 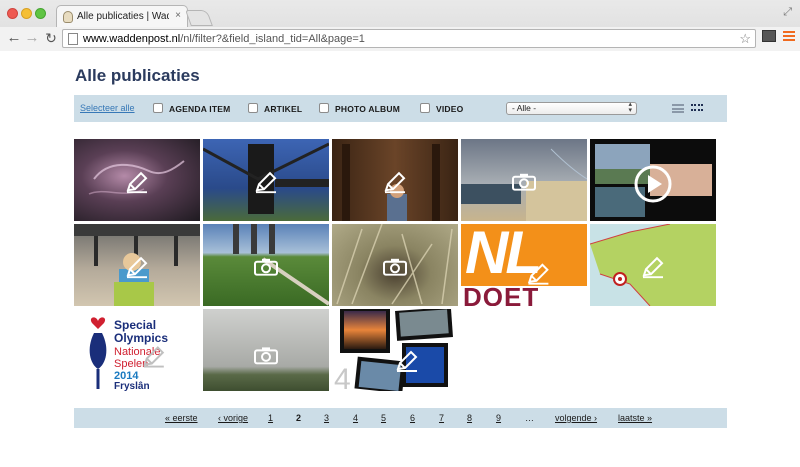 What do you see at coordinates (355, 418) in the screenshot?
I see `pager-page-4: 4` at bounding box center [355, 418].